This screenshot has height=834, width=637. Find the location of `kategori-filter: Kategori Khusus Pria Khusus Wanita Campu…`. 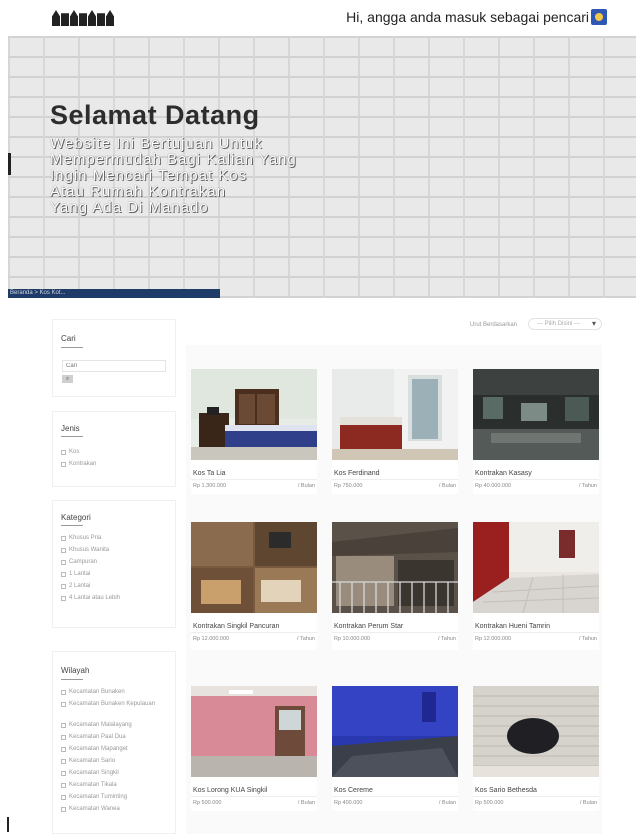

kategori-filter: Kategori Khusus Pria Khusus Wanita Campu… is located at coordinates (114, 564).